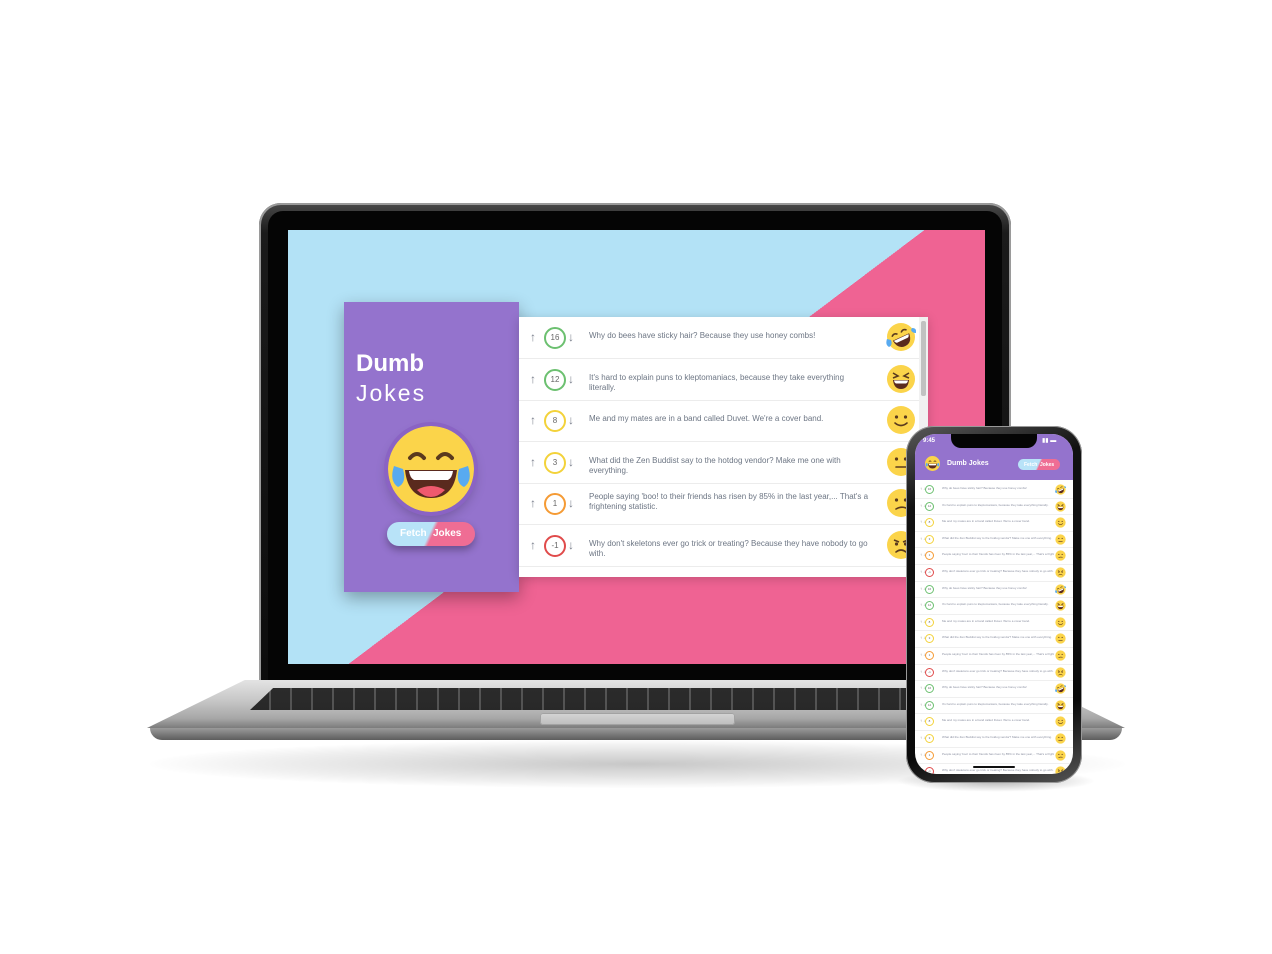  What do you see at coordinates (923, 358) in the screenshot?
I see `scrollbar-thumb` at bounding box center [923, 358].